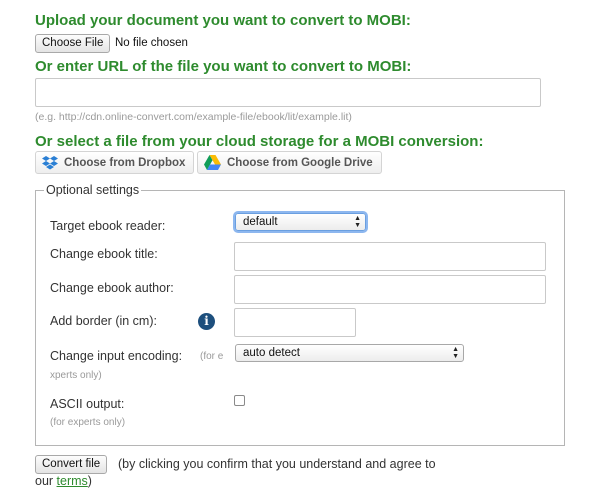  What do you see at coordinates (89, 481) in the screenshot?
I see `consent-text-suffix: )` at bounding box center [89, 481].